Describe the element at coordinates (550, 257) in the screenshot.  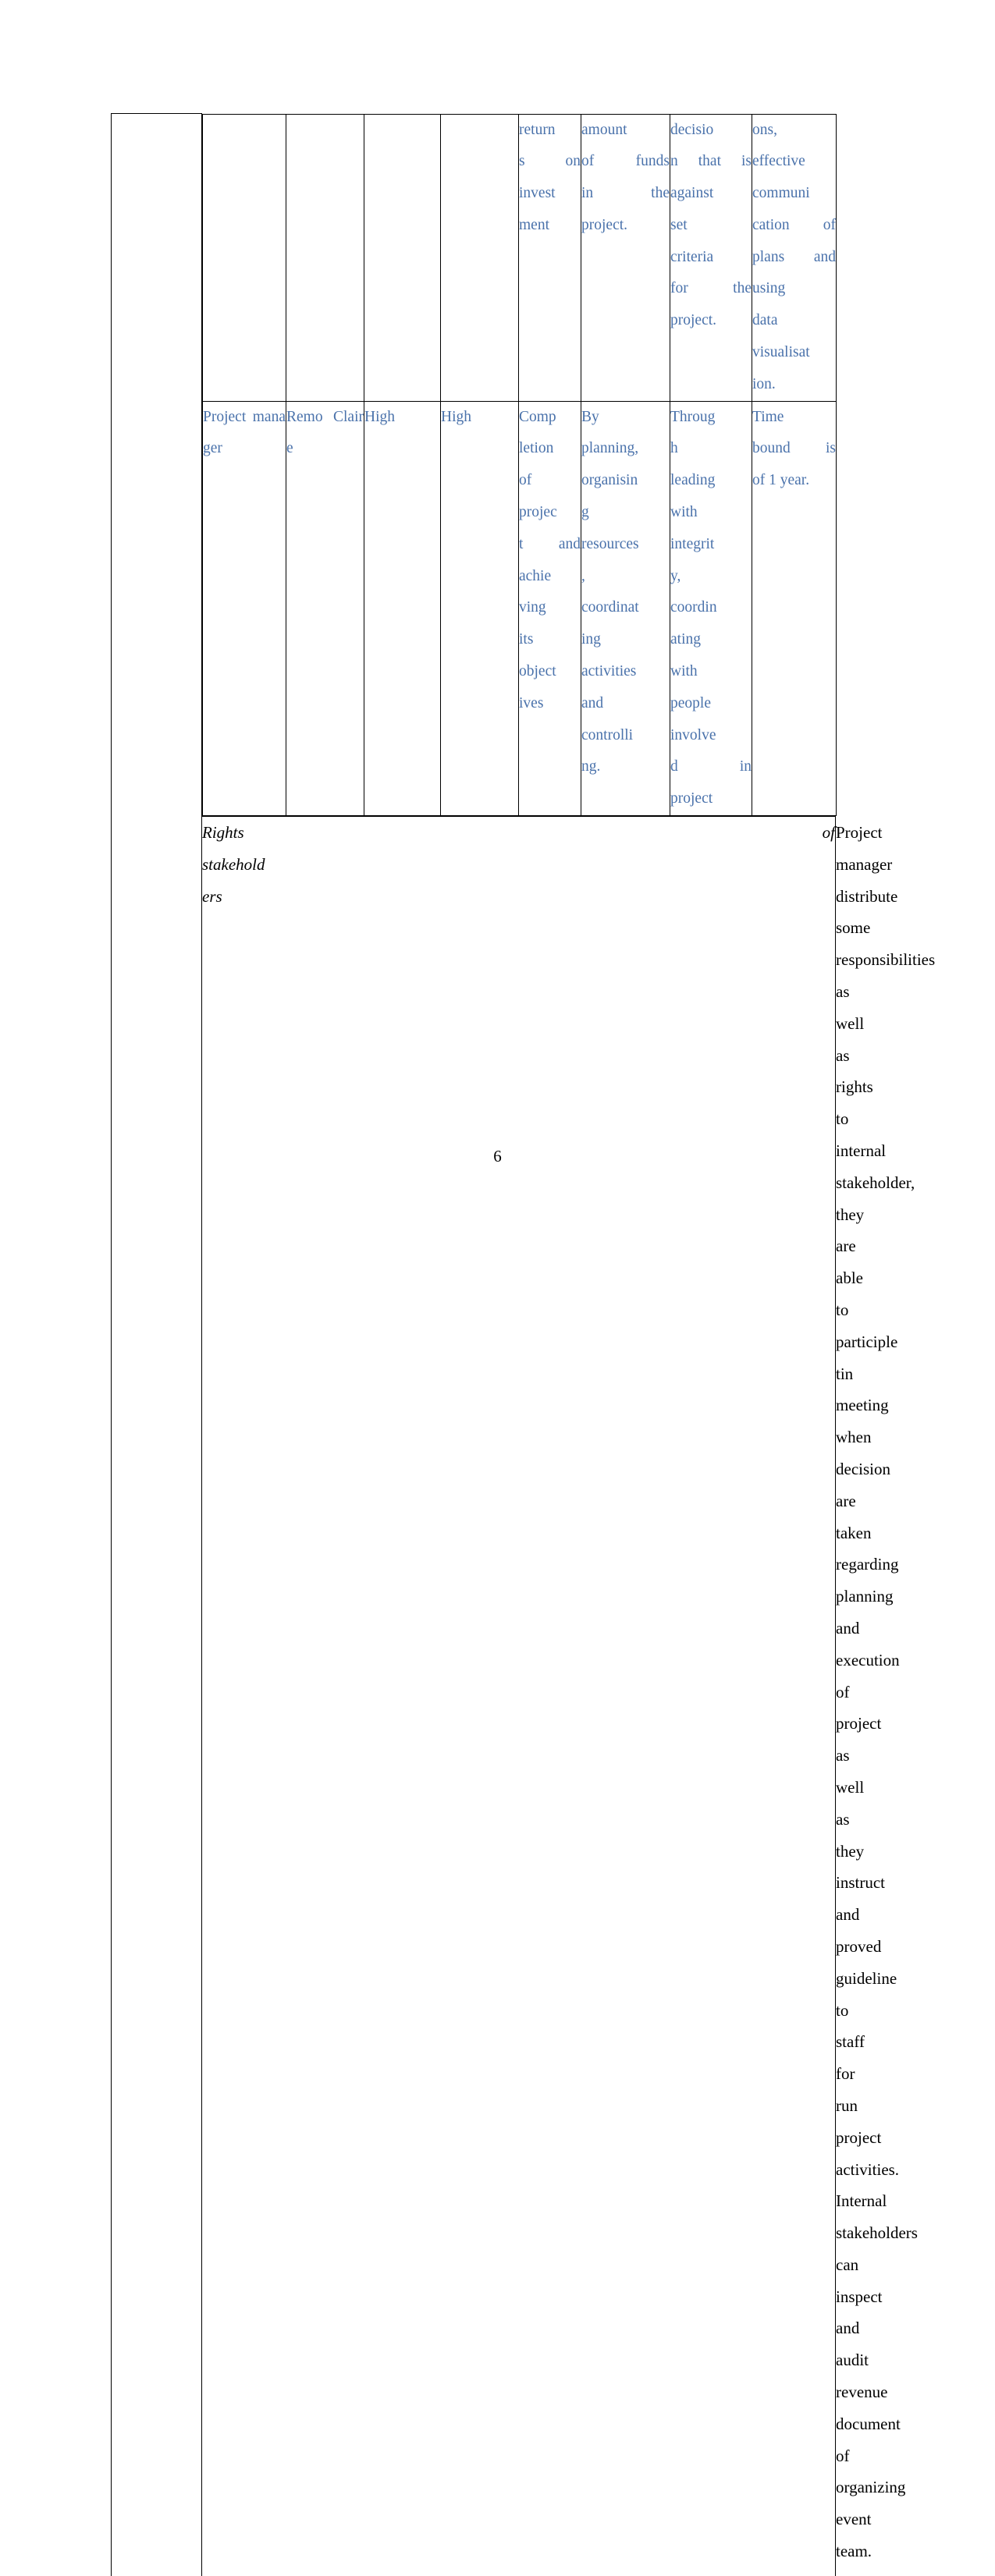
I see `cell-returns: return s on invest ment` at that location.